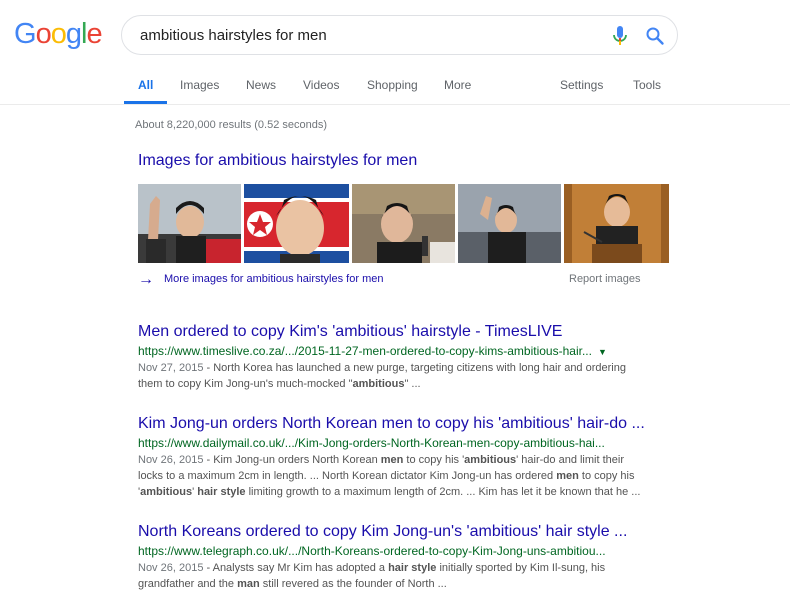 This screenshot has width=790, height=594. Describe the element at coordinates (620, 36) in the screenshot. I see `microphone-icon` at that location.